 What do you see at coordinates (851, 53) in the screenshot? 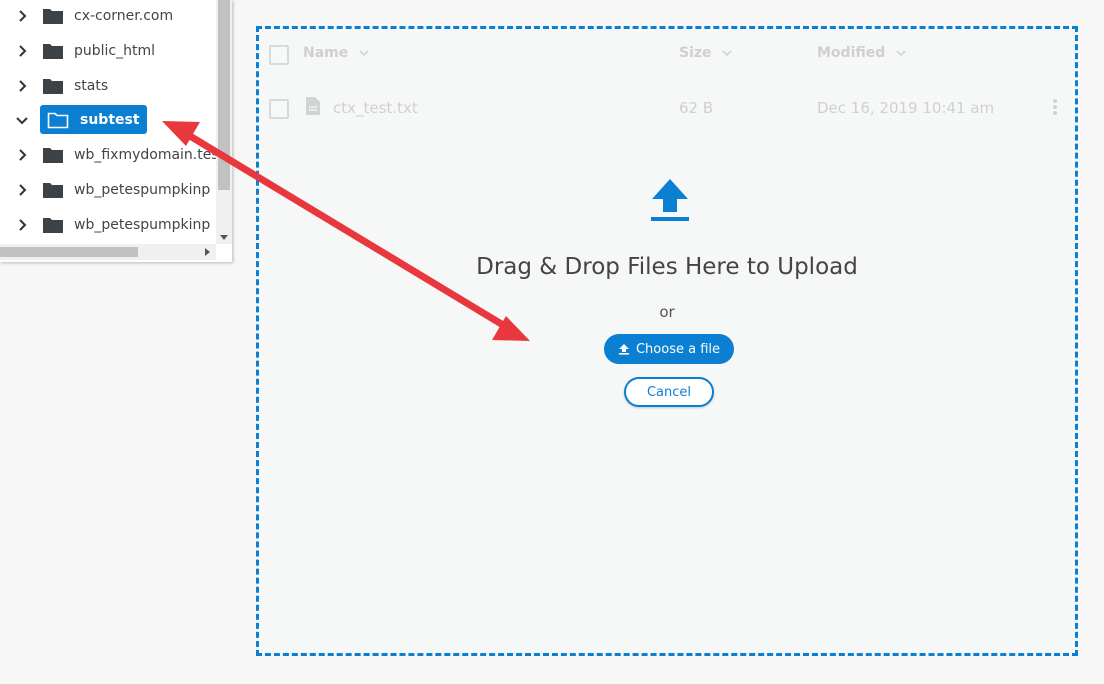
I see `column-modified-label: Modified` at bounding box center [851, 53].